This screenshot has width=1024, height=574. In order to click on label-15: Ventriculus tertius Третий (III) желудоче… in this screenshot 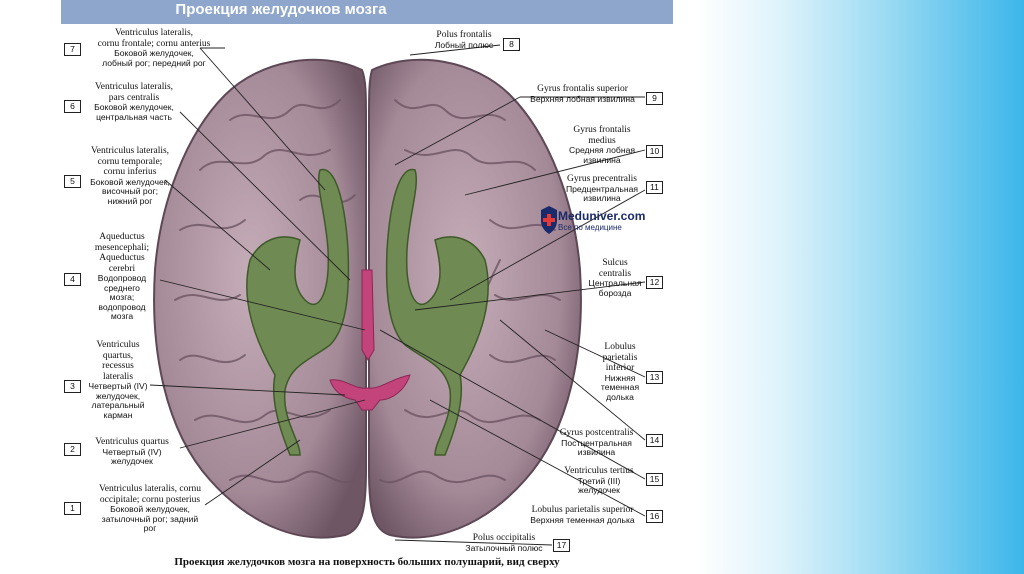, I will do `click(599, 481)`.